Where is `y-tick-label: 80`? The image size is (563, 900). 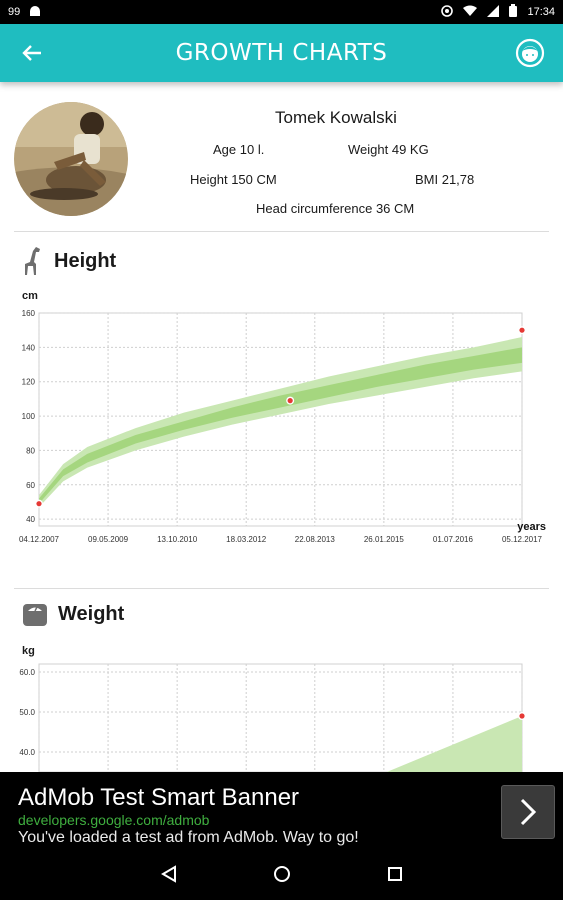
y-tick-label: 80 is located at coordinates (30, 450).